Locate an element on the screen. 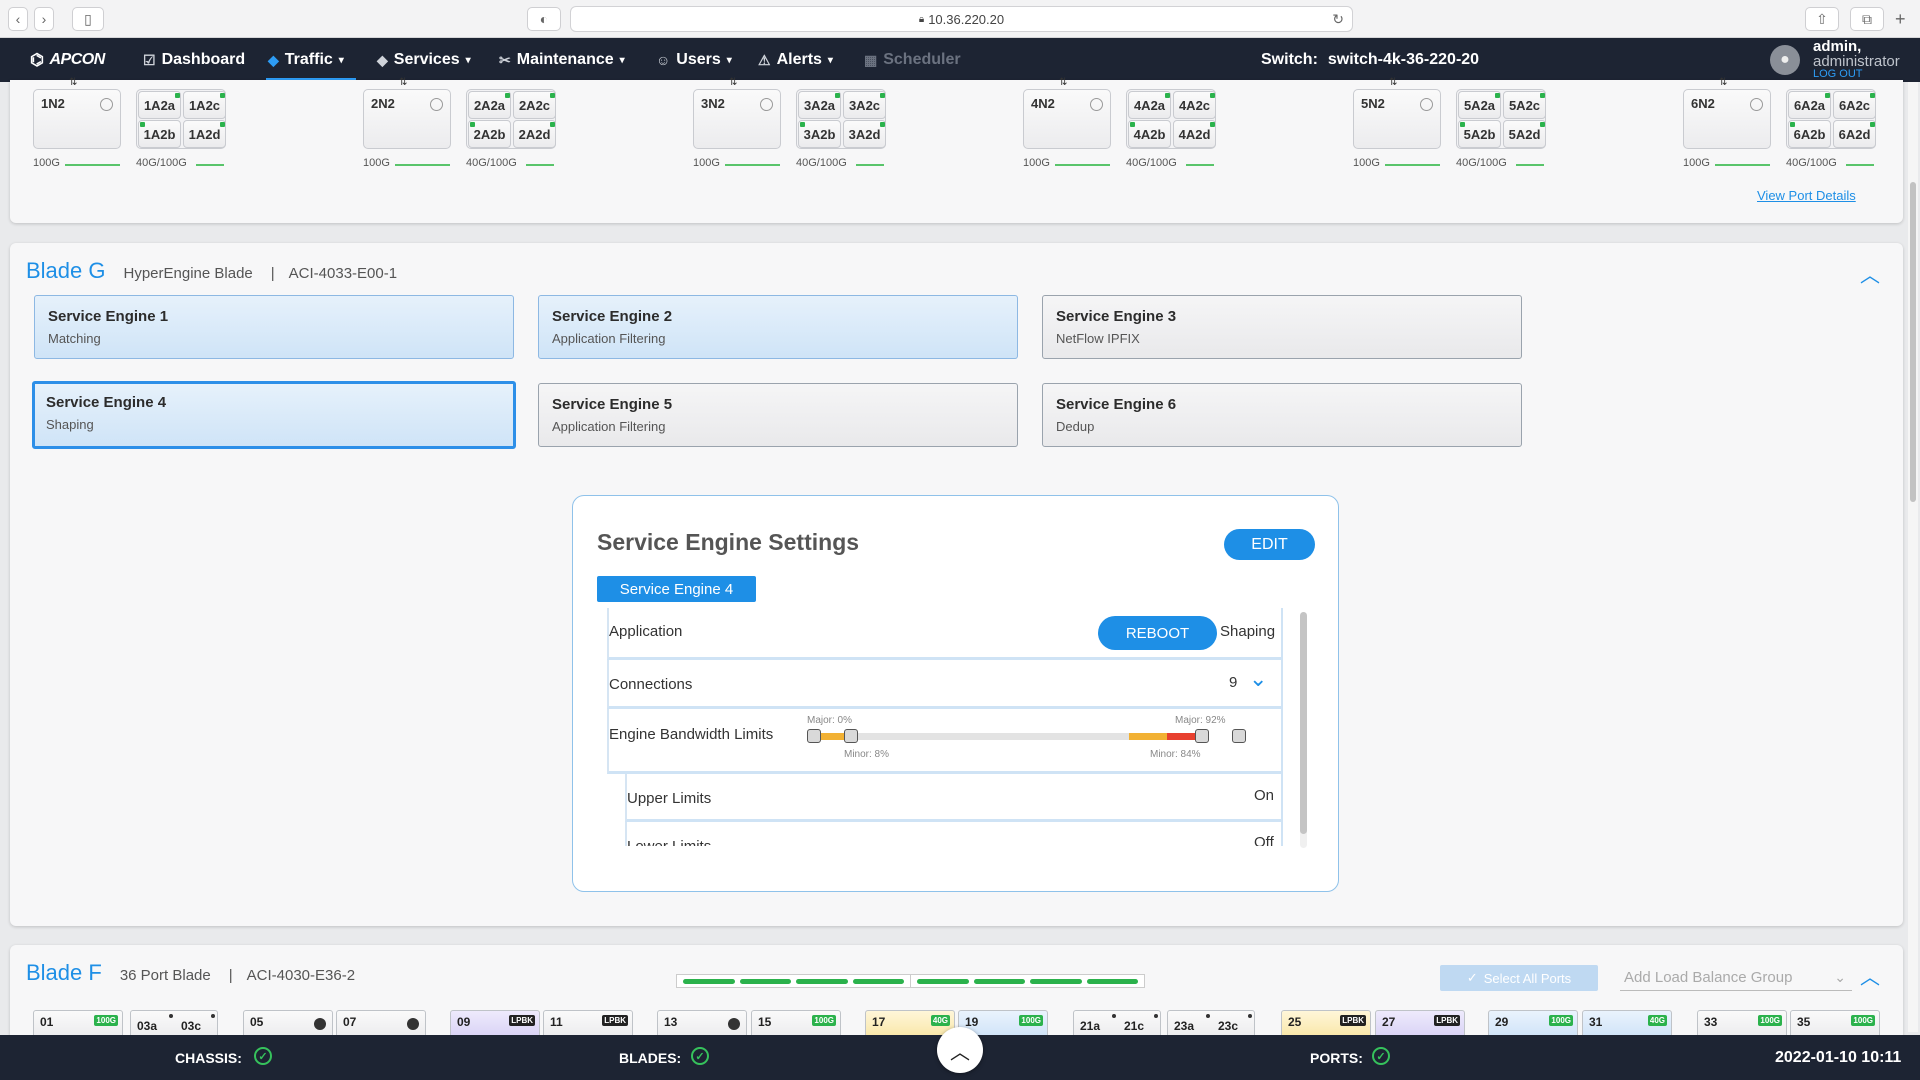  apcon-logo: ⌬ APCON is located at coordinates (67, 60).